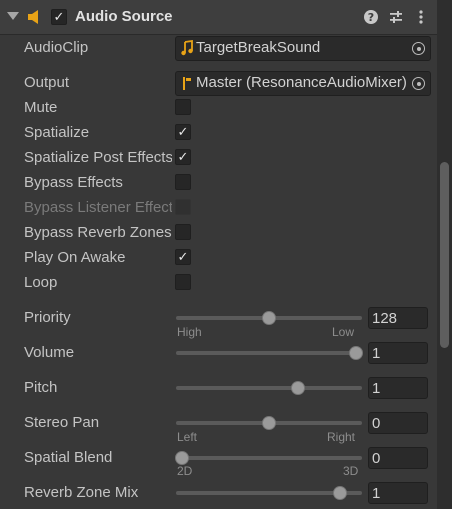 Image resolution: width=452 pixels, height=509 pixels. Describe the element at coordinates (183, 132) in the screenshot. I see `spatialize-checkbox: ✓` at that location.